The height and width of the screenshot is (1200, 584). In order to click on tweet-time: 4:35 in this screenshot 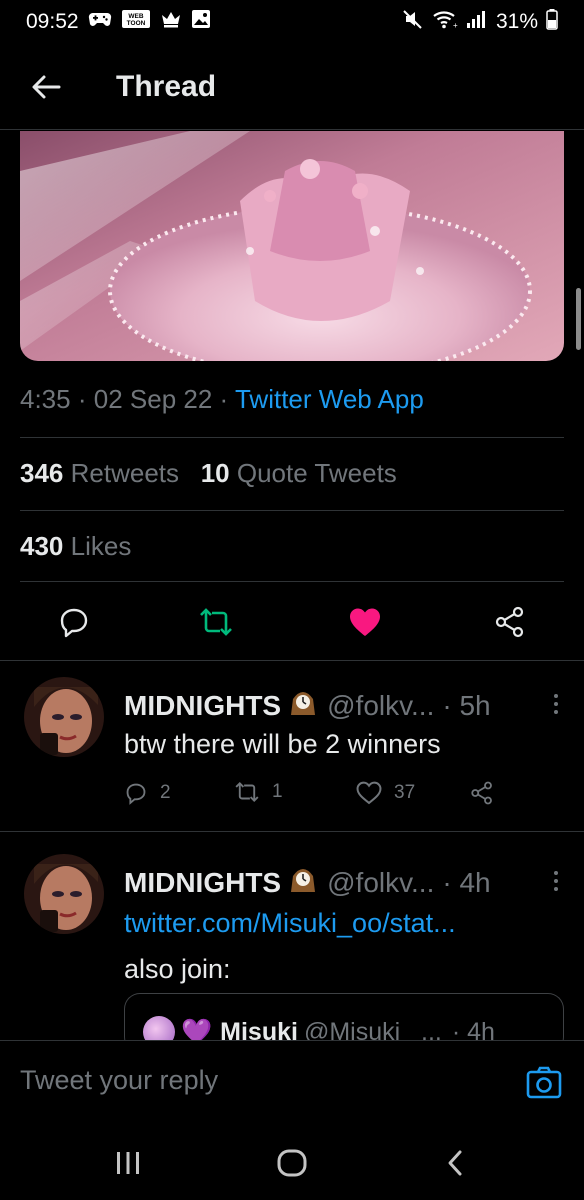, I will do `click(45, 399)`.